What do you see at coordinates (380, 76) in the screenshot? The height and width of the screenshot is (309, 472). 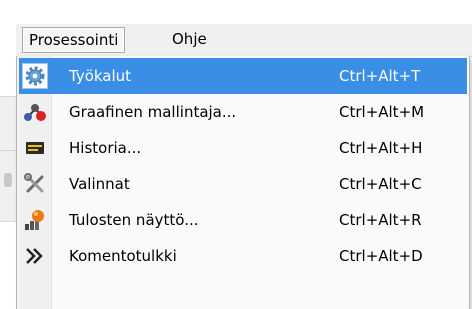 I see `menu-item-shortcut: Ctrl+Alt+T` at bounding box center [380, 76].